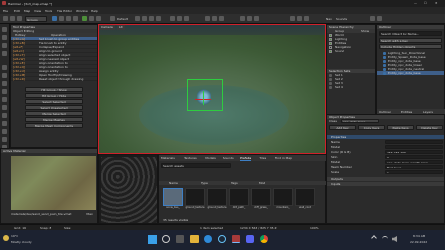 Image resolution: width=445 pixels, height=250 pixels. I want to click on asset-tile: snow_bus_, so click(173, 201).